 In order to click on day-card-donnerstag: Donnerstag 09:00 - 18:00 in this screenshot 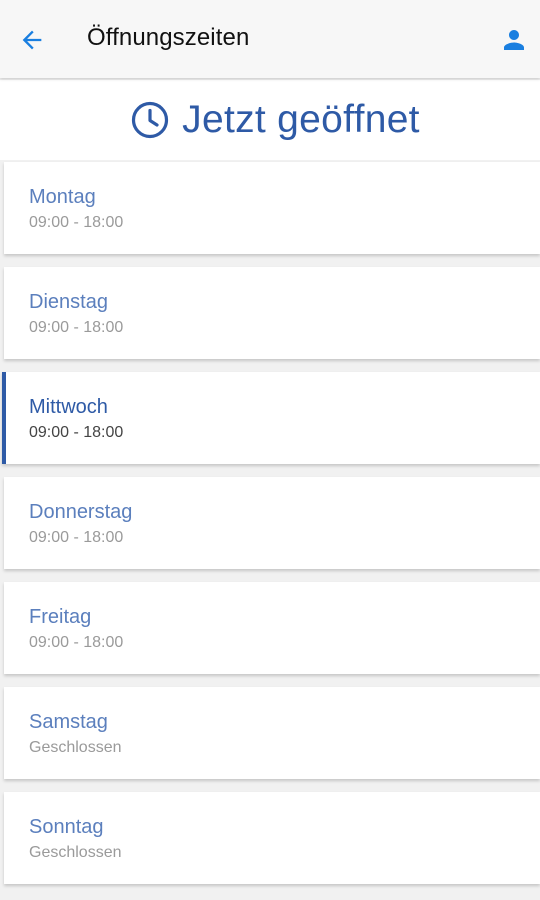, I will do `click(272, 523)`.